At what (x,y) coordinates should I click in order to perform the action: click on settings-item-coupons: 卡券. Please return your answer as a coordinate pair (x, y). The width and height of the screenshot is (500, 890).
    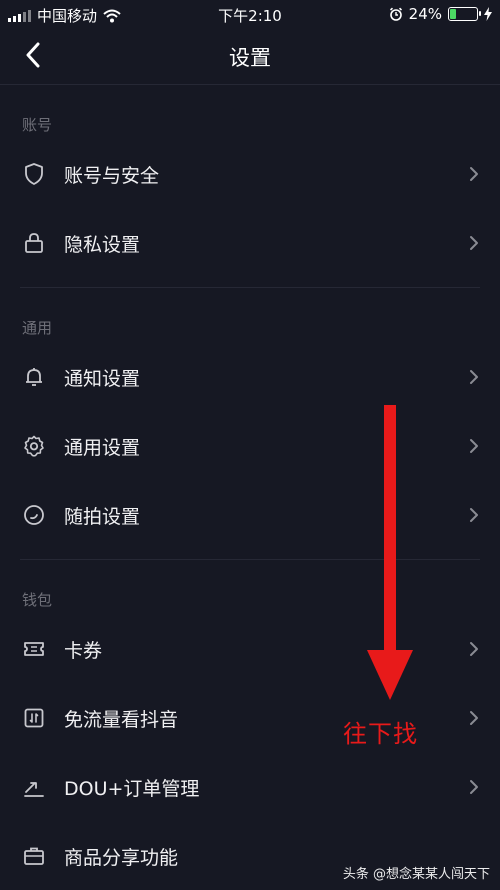
    Looking at the image, I should click on (250, 649).